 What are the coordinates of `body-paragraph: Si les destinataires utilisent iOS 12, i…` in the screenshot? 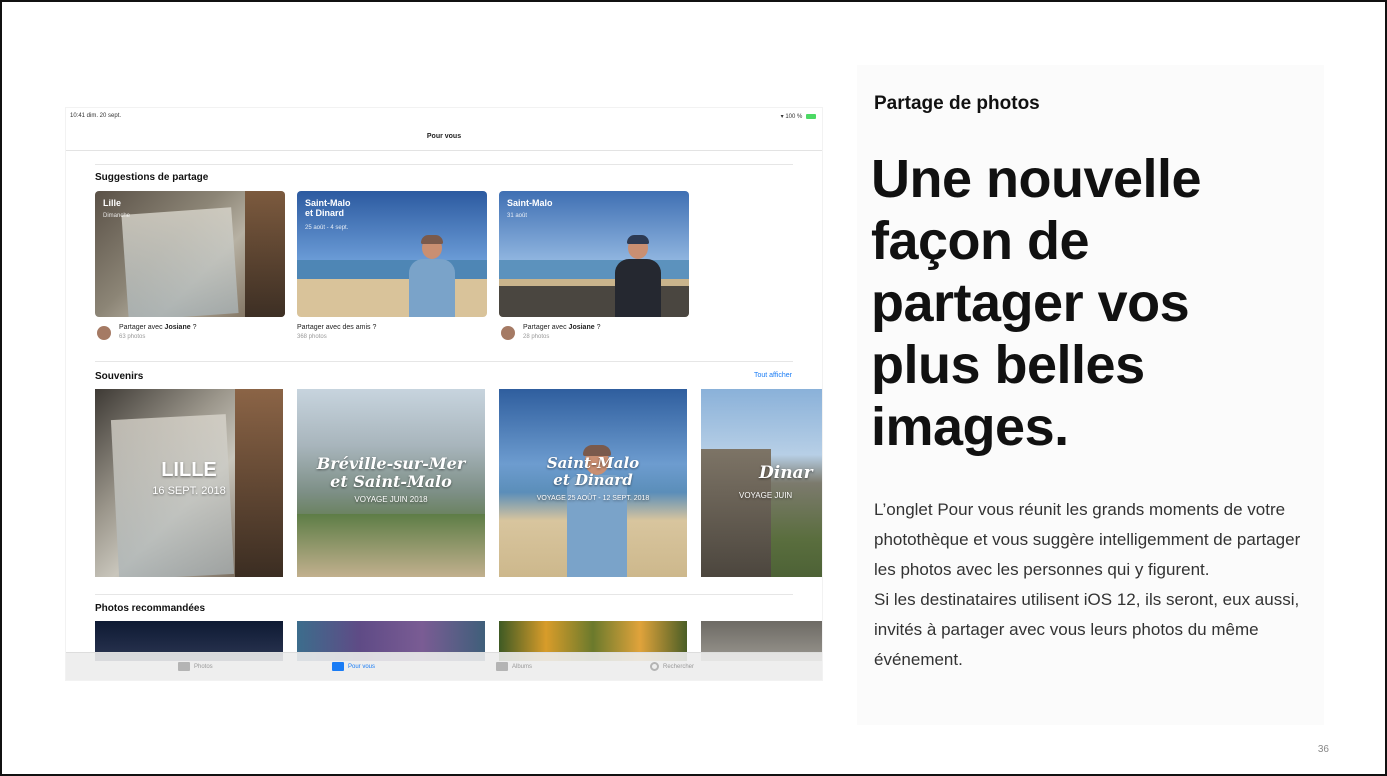 It's located at (1087, 629).